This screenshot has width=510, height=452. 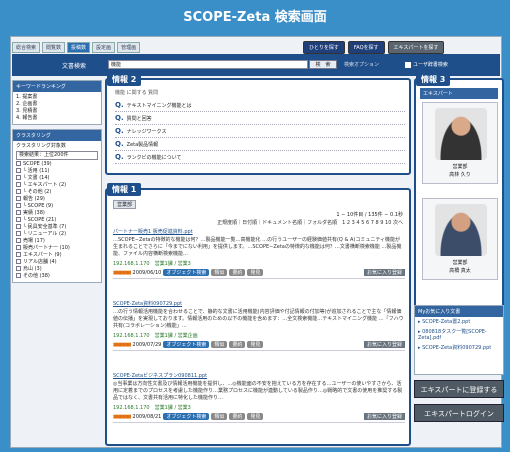 I want to click on cluster-item: SCOPE (39), so click(x=57, y=164).